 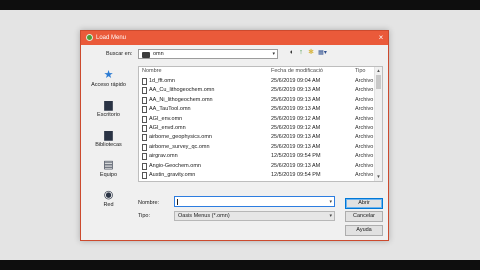 What do you see at coordinates (257, 128) in the screenshot?
I see `file-row: AGI_envd.omn 25/6/2019 09:12 AM Archivo` at bounding box center [257, 128].